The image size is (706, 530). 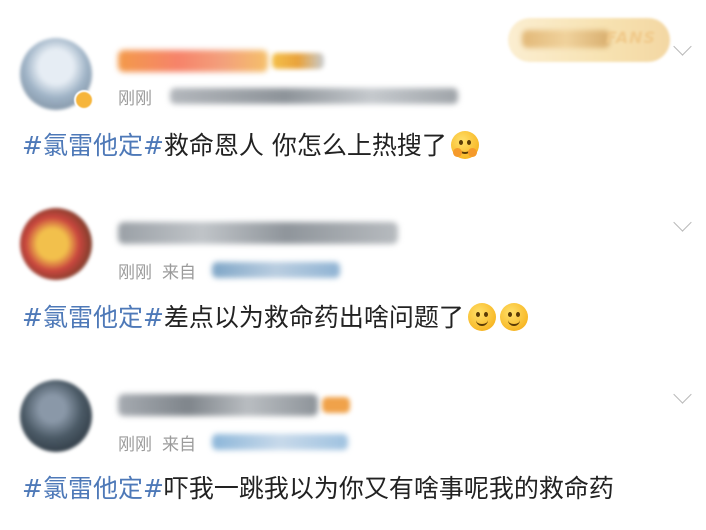 I want to click on post-text: 差点以为救命药出啥问题了, so click(x=313, y=317).